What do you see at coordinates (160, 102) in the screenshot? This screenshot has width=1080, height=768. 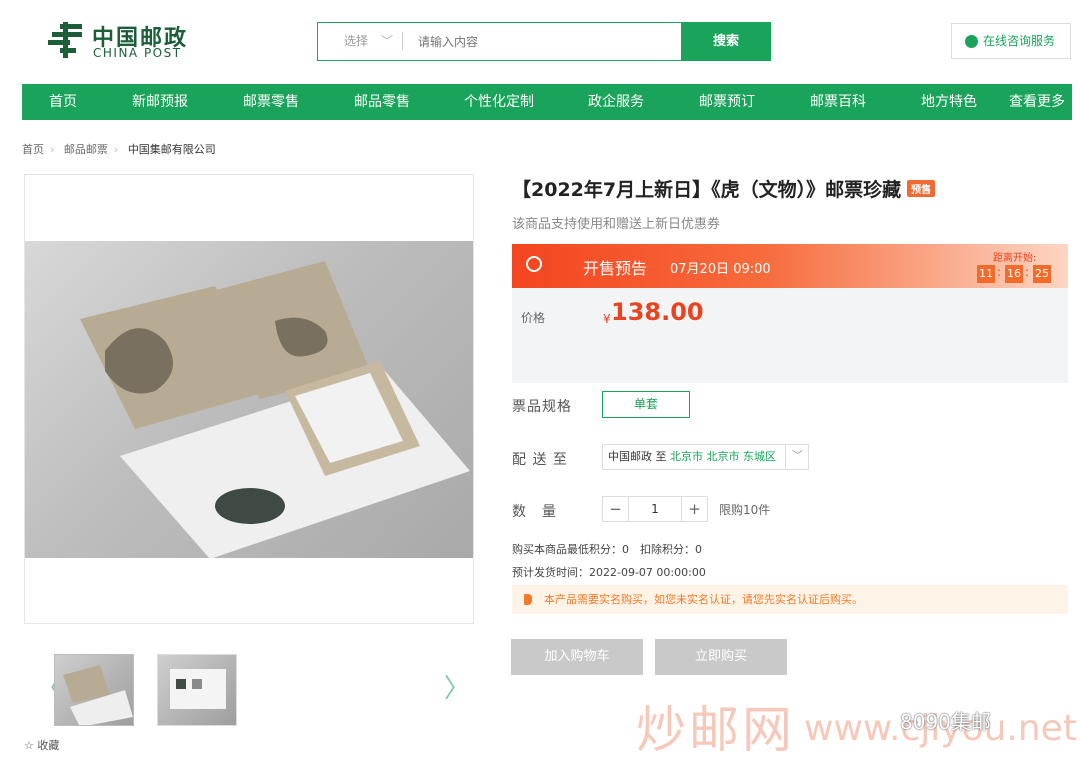 I see `nav-item-new-stamps: 新邮预报` at bounding box center [160, 102].